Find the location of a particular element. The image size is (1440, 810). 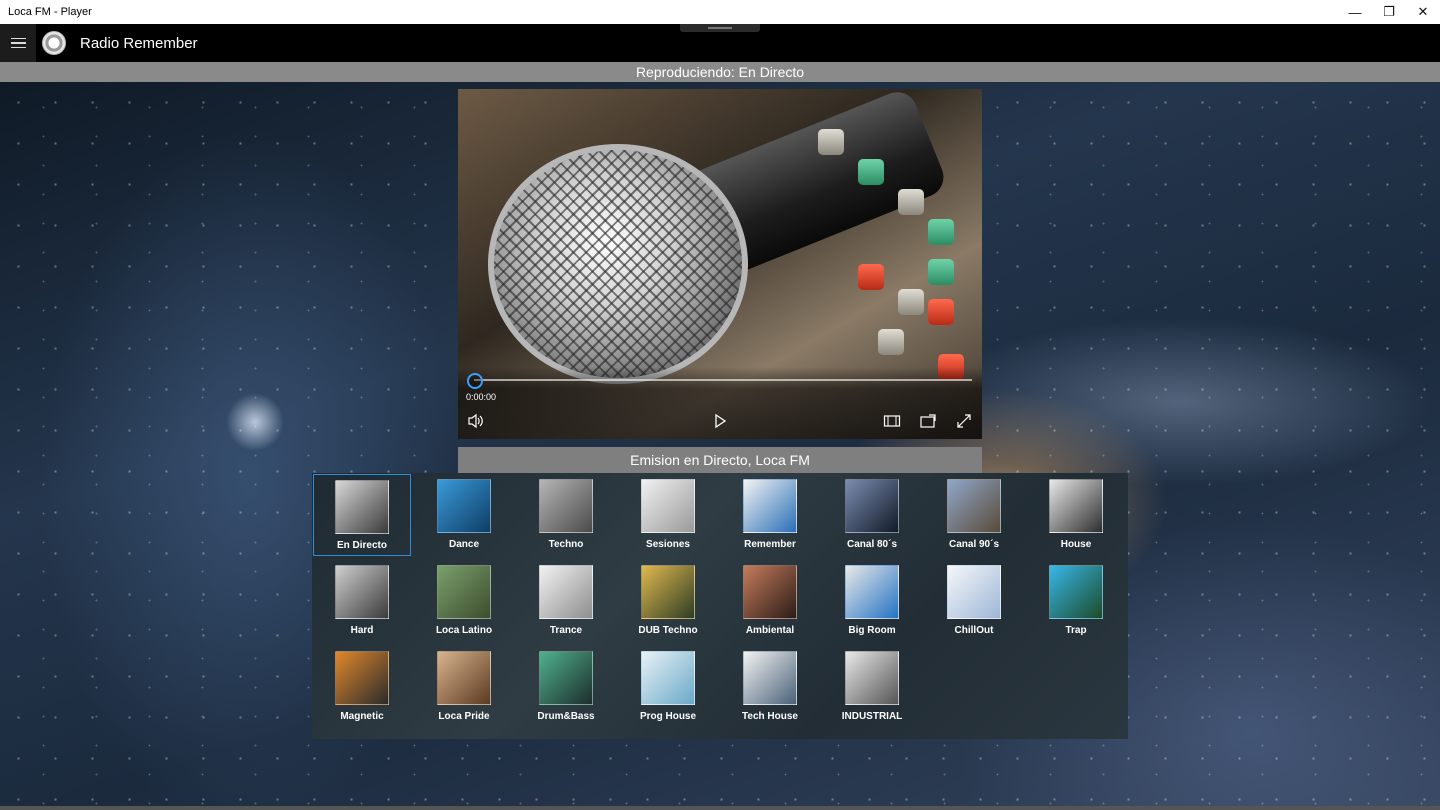

station-tile: Trance is located at coordinates (566, 601).